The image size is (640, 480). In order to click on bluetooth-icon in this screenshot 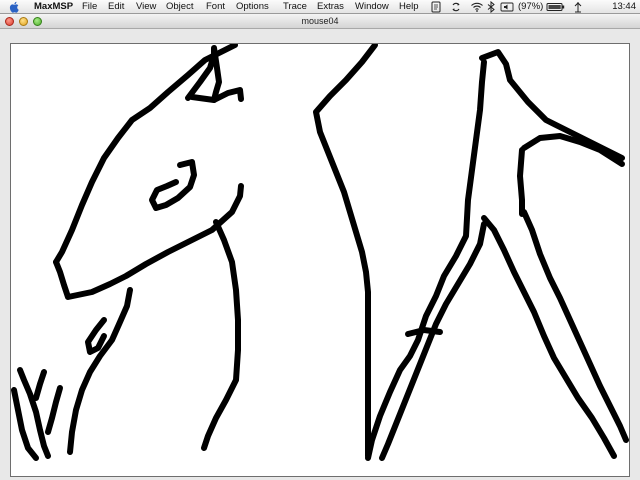, I will do `click(491, 7)`.